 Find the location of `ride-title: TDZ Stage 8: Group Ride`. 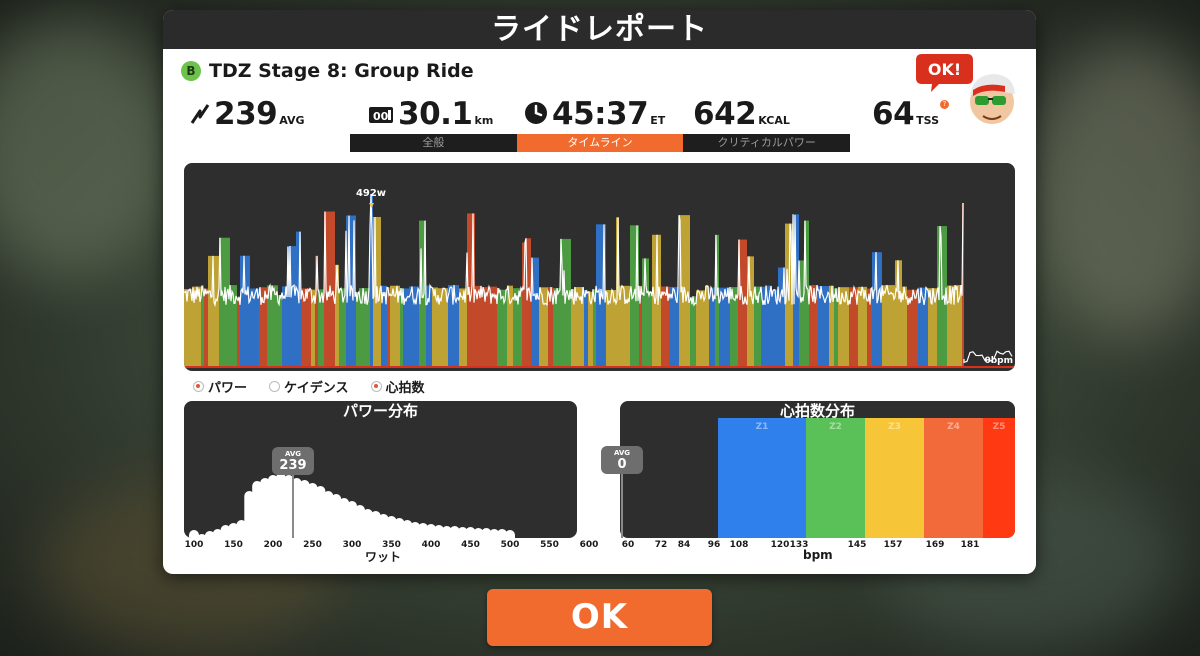

ride-title: TDZ Stage 8: Group Ride is located at coordinates (341, 71).